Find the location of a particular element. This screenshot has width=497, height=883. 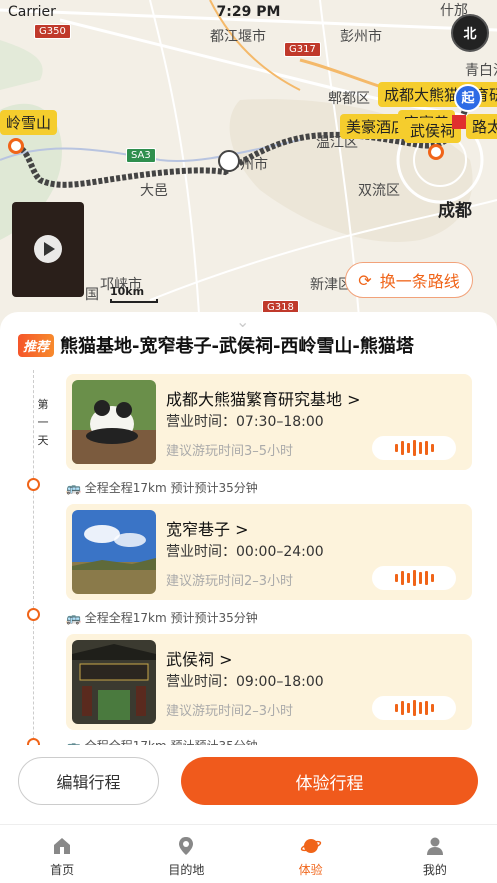

refresh-icon: ⟳ is located at coordinates (365, 280).